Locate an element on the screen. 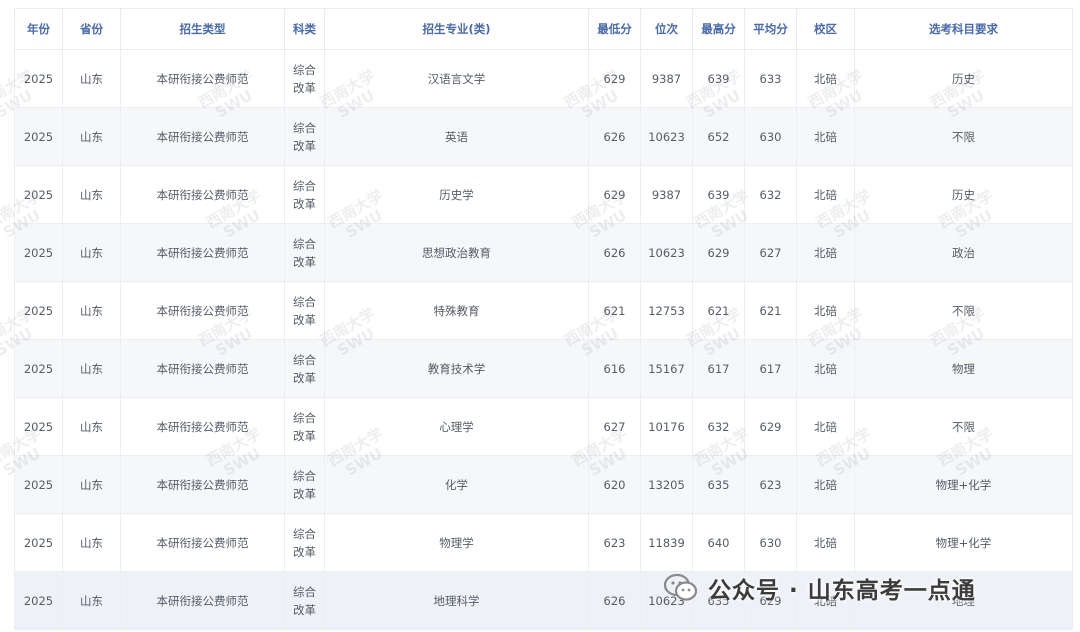 This screenshot has width=1080, height=632. table-row: 2025 山东 本研衔接公费师范 综合 改革 心理学 627 10176 632 629 北碚 不限 is located at coordinates (543, 426).